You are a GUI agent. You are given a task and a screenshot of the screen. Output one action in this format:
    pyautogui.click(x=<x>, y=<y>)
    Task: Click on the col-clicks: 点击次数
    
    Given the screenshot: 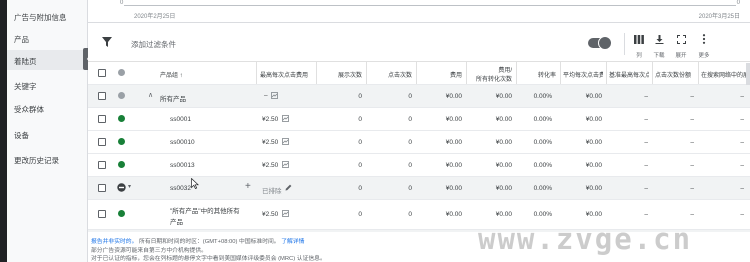 What is the action you would take?
    pyautogui.click(x=391, y=74)
    